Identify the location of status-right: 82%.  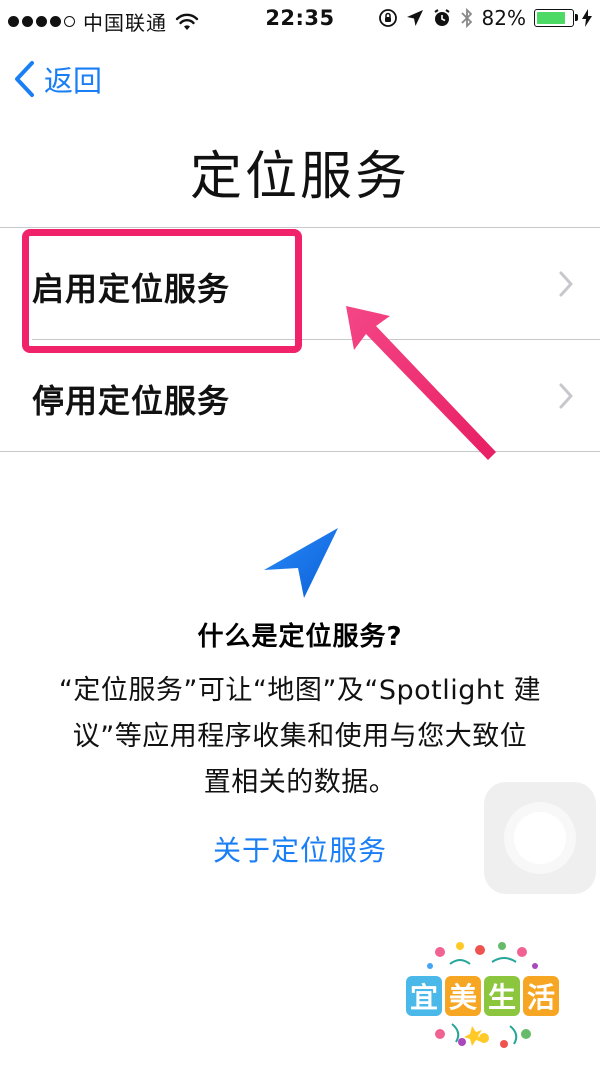
(485, 18).